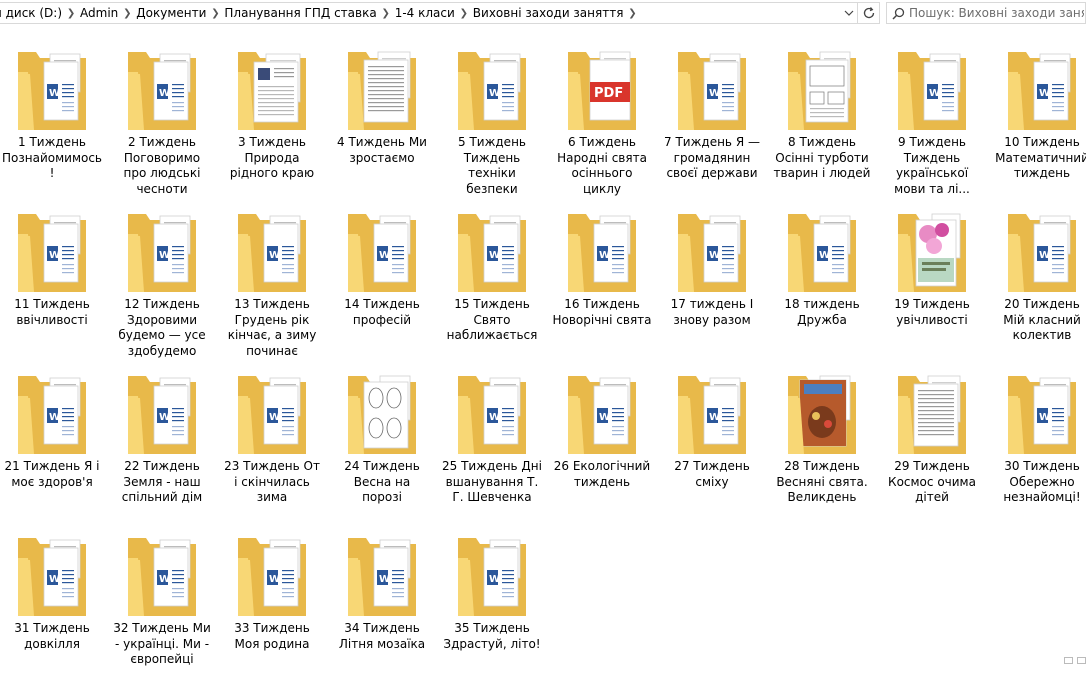 This screenshot has width=1086, height=692. What do you see at coordinates (712, 474) in the screenshot?
I see `folder-label: 27 Тиждень сміху` at bounding box center [712, 474].